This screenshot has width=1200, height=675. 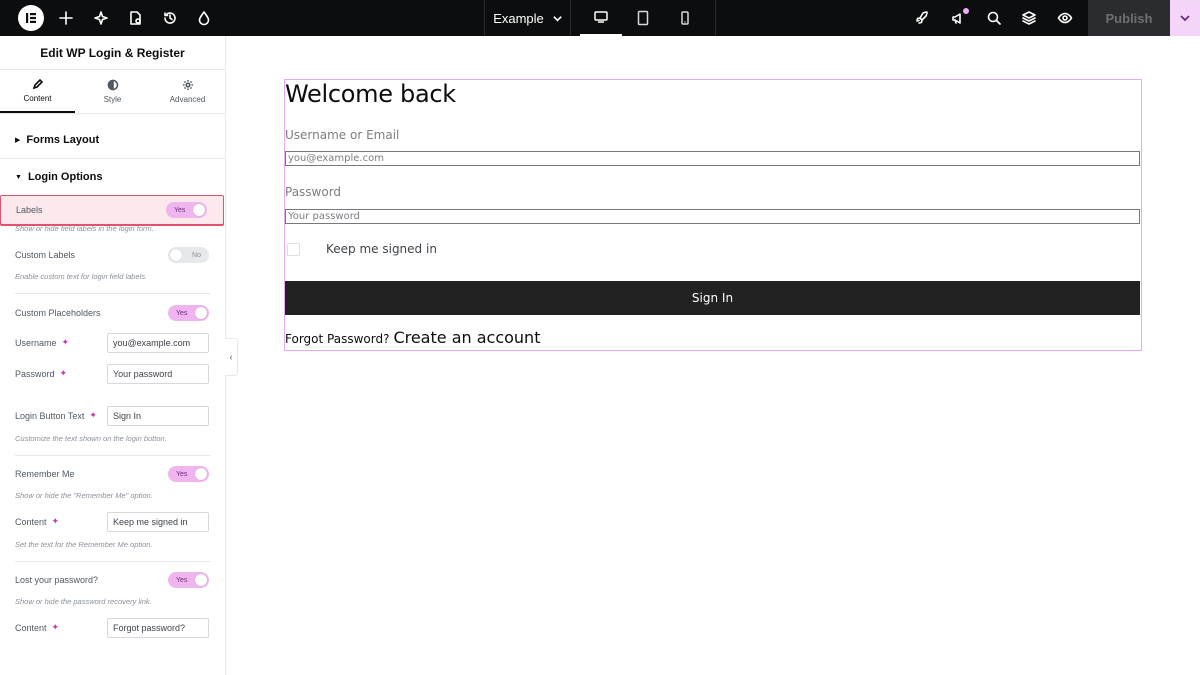 What do you see at coordinates (18, 177) in the screenshot?
I see `caret-down-icon: ▼` at bounding box center [18, 177].